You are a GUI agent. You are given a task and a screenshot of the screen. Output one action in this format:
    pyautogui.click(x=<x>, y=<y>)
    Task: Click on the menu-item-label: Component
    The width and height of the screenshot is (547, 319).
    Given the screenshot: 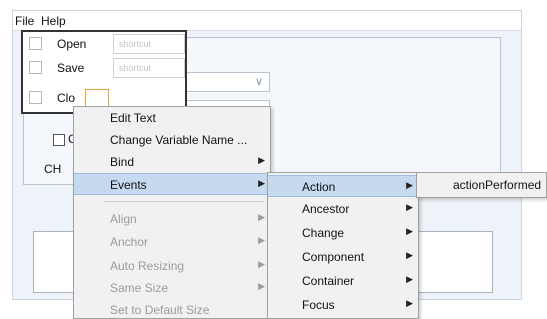 What is the action you would take?
    pyautogui.click(x=333, y=257)
    